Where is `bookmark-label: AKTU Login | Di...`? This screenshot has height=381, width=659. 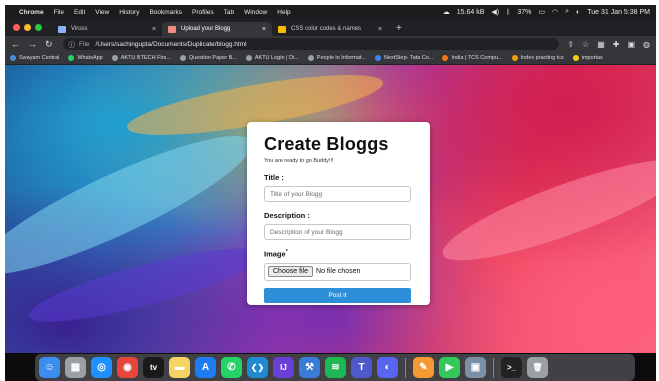 bookmark-label: AKTU Login | Di... is located at coordinates (276, 58).